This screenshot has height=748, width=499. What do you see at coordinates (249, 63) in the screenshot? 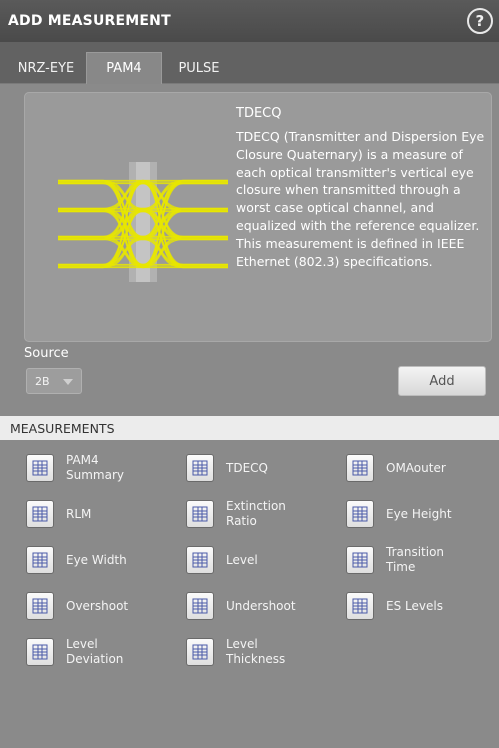
I see `tab-bar: NRZ-EYE PAM4 PULSE` at bounding box center [249, 63].